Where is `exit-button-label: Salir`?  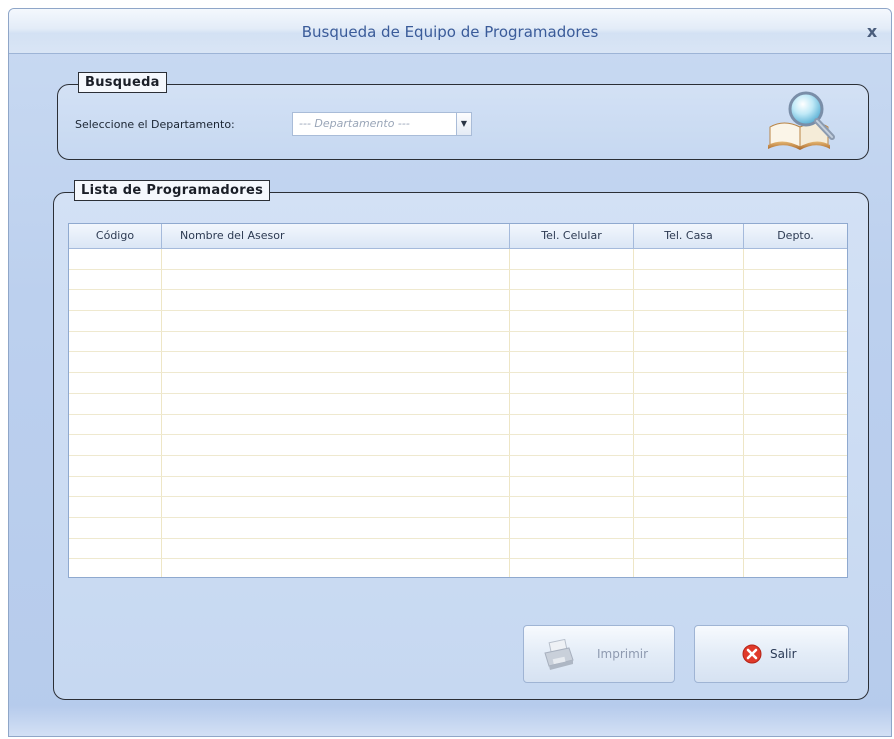 exit-button-label: Salir is located at coordinates (783, 654).